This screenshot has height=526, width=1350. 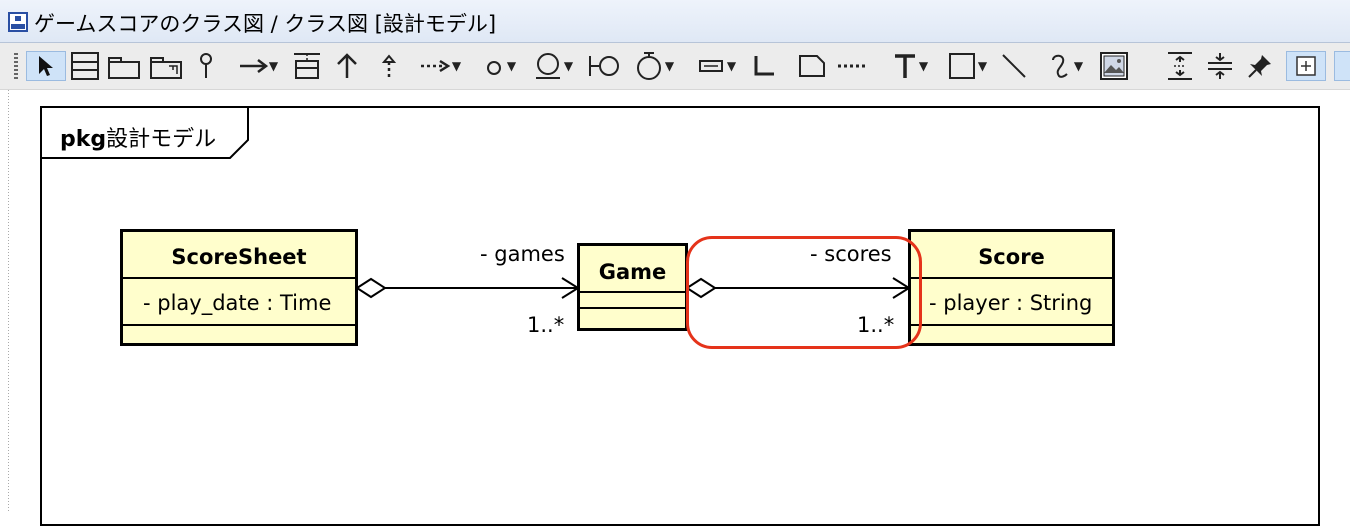 I want to click on attribute-player: - player : String, so click(x=1010, y=303).